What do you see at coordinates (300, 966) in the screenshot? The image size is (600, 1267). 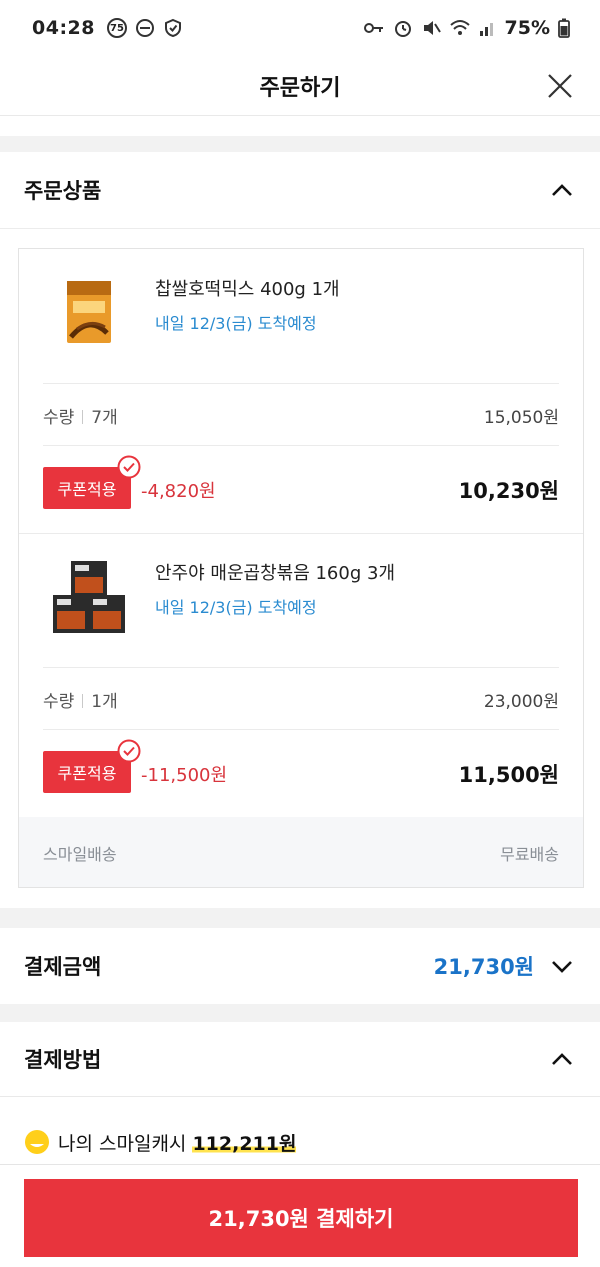 I see `payment-amount-header: 결제금액 21,730원` at bounding box center [300, 966].